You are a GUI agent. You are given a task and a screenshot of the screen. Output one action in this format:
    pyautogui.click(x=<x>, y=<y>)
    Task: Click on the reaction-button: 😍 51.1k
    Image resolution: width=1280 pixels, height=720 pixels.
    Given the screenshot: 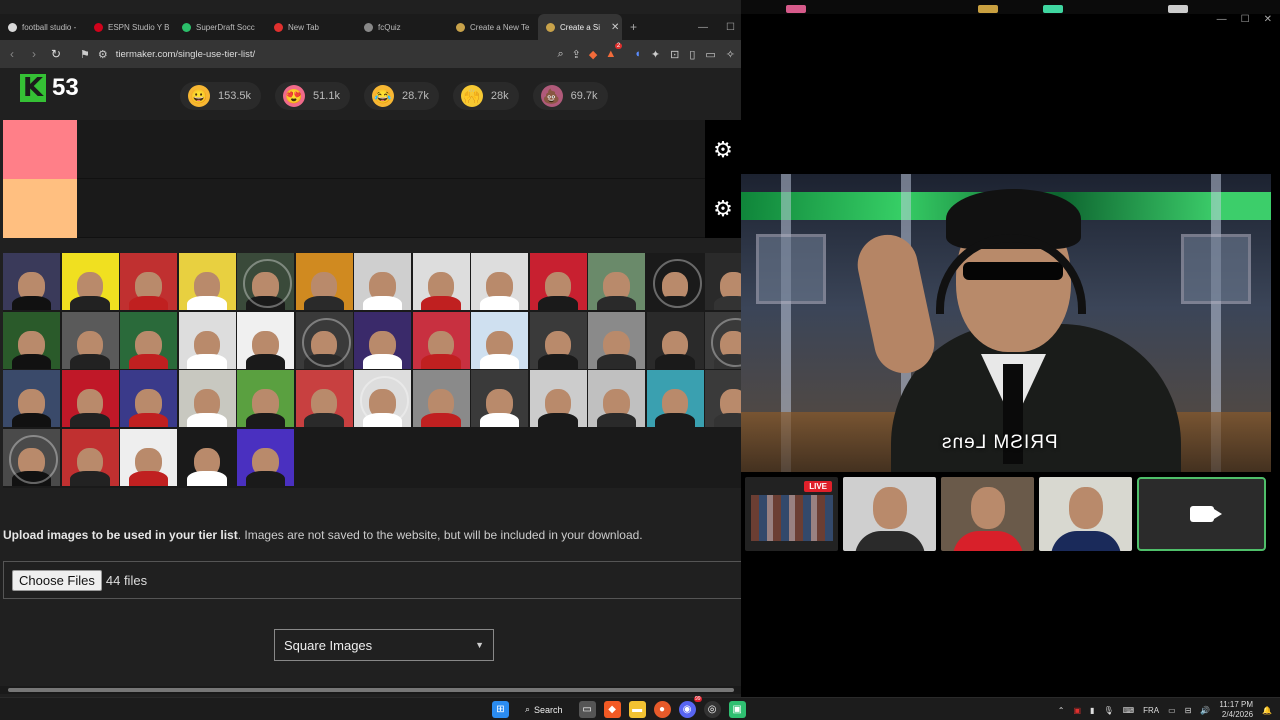 What is the action you would take?
    pyautogui.click(x=312, y=96)
    